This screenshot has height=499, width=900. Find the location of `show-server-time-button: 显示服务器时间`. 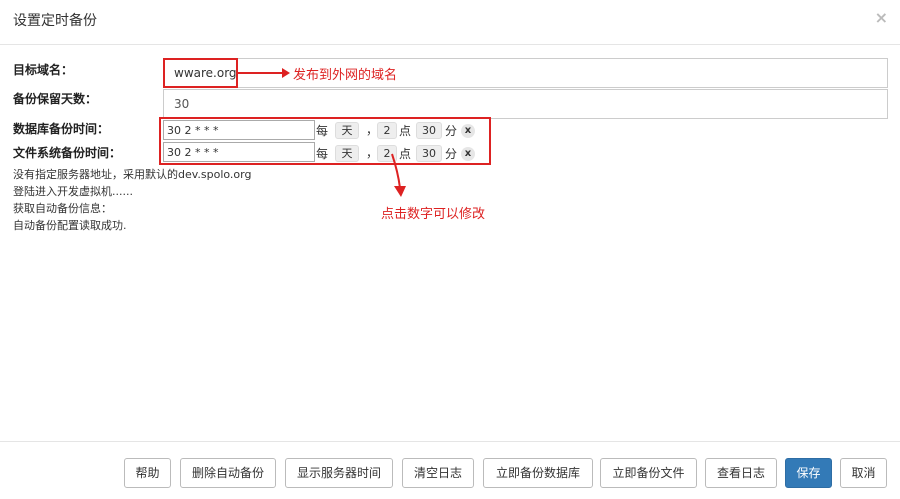

show-server-time-button: 显示服务器时间 is located at coordinates (339, 473).